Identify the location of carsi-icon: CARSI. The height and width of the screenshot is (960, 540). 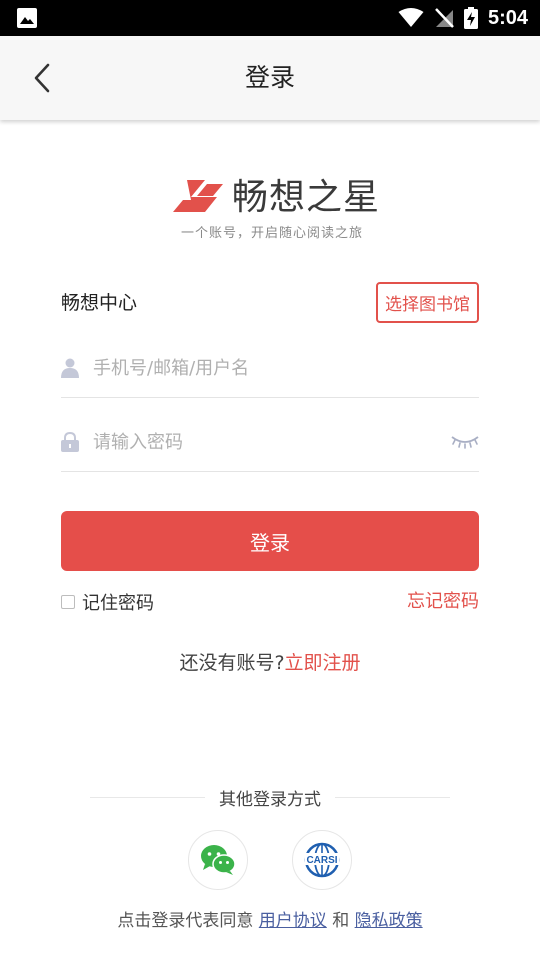
(322, 860).